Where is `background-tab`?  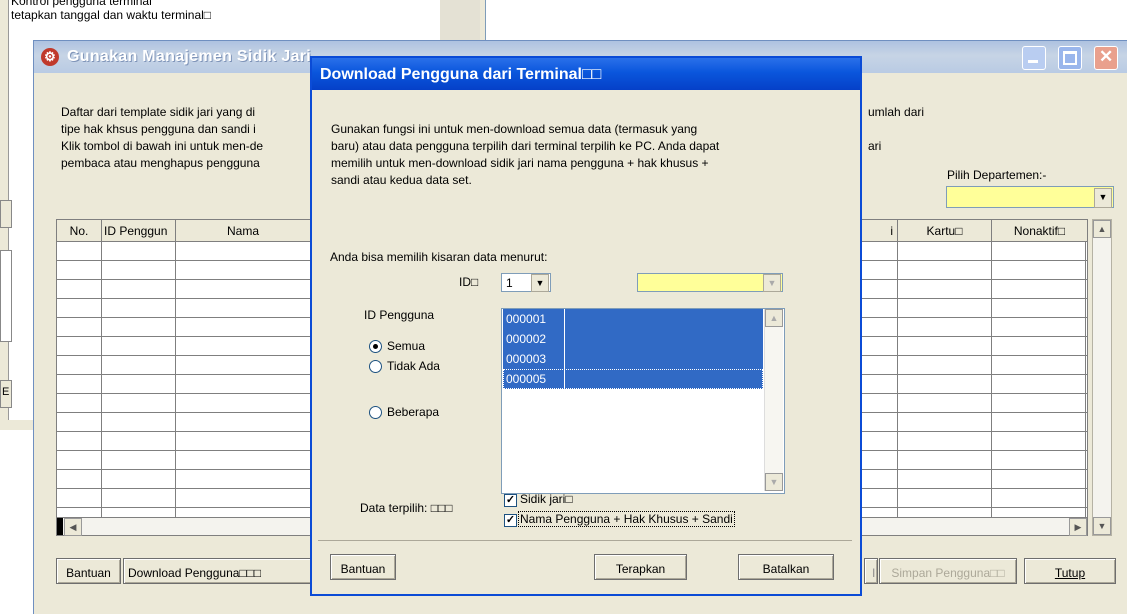
background-tab is located at coordinates (6, 214).